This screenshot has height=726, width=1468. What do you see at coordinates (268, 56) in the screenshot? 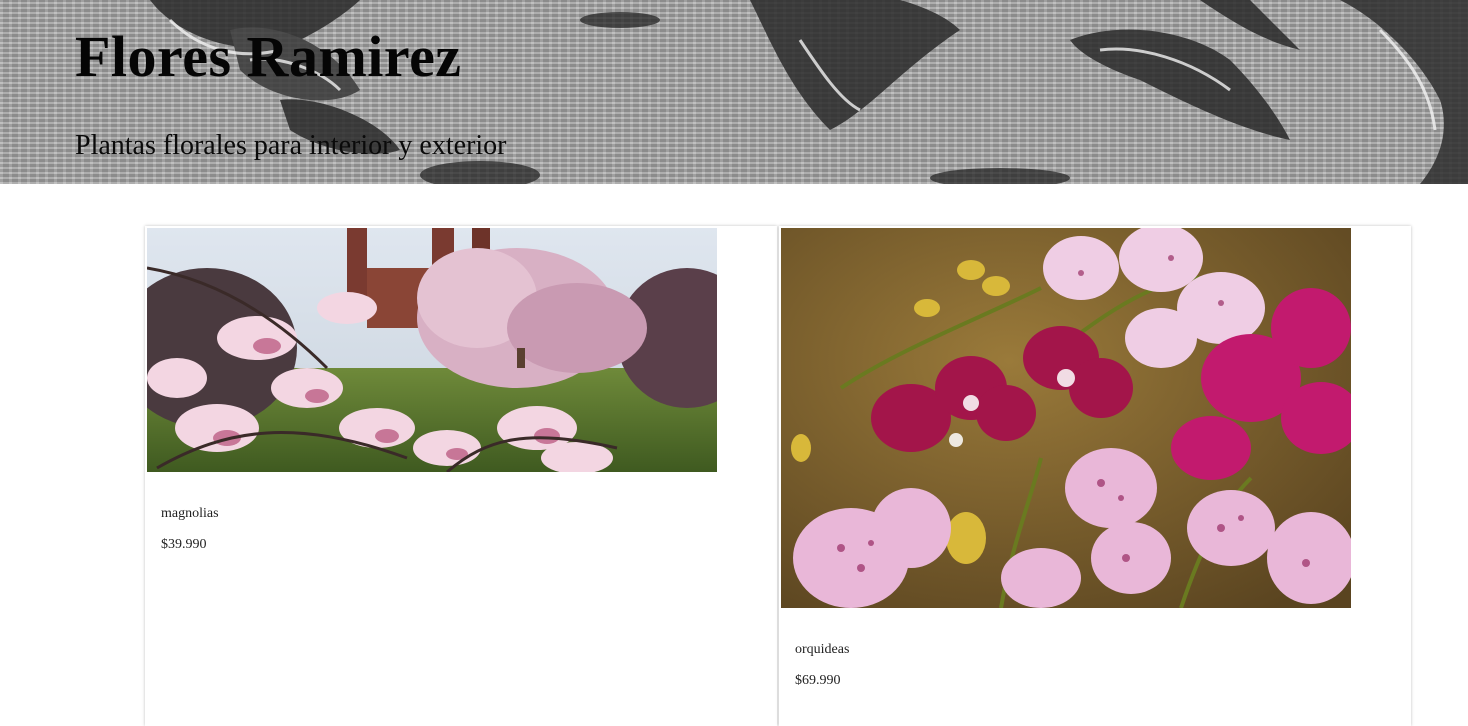
I see `site-title: Flores Ramirez` at bounding box center [268, 56].